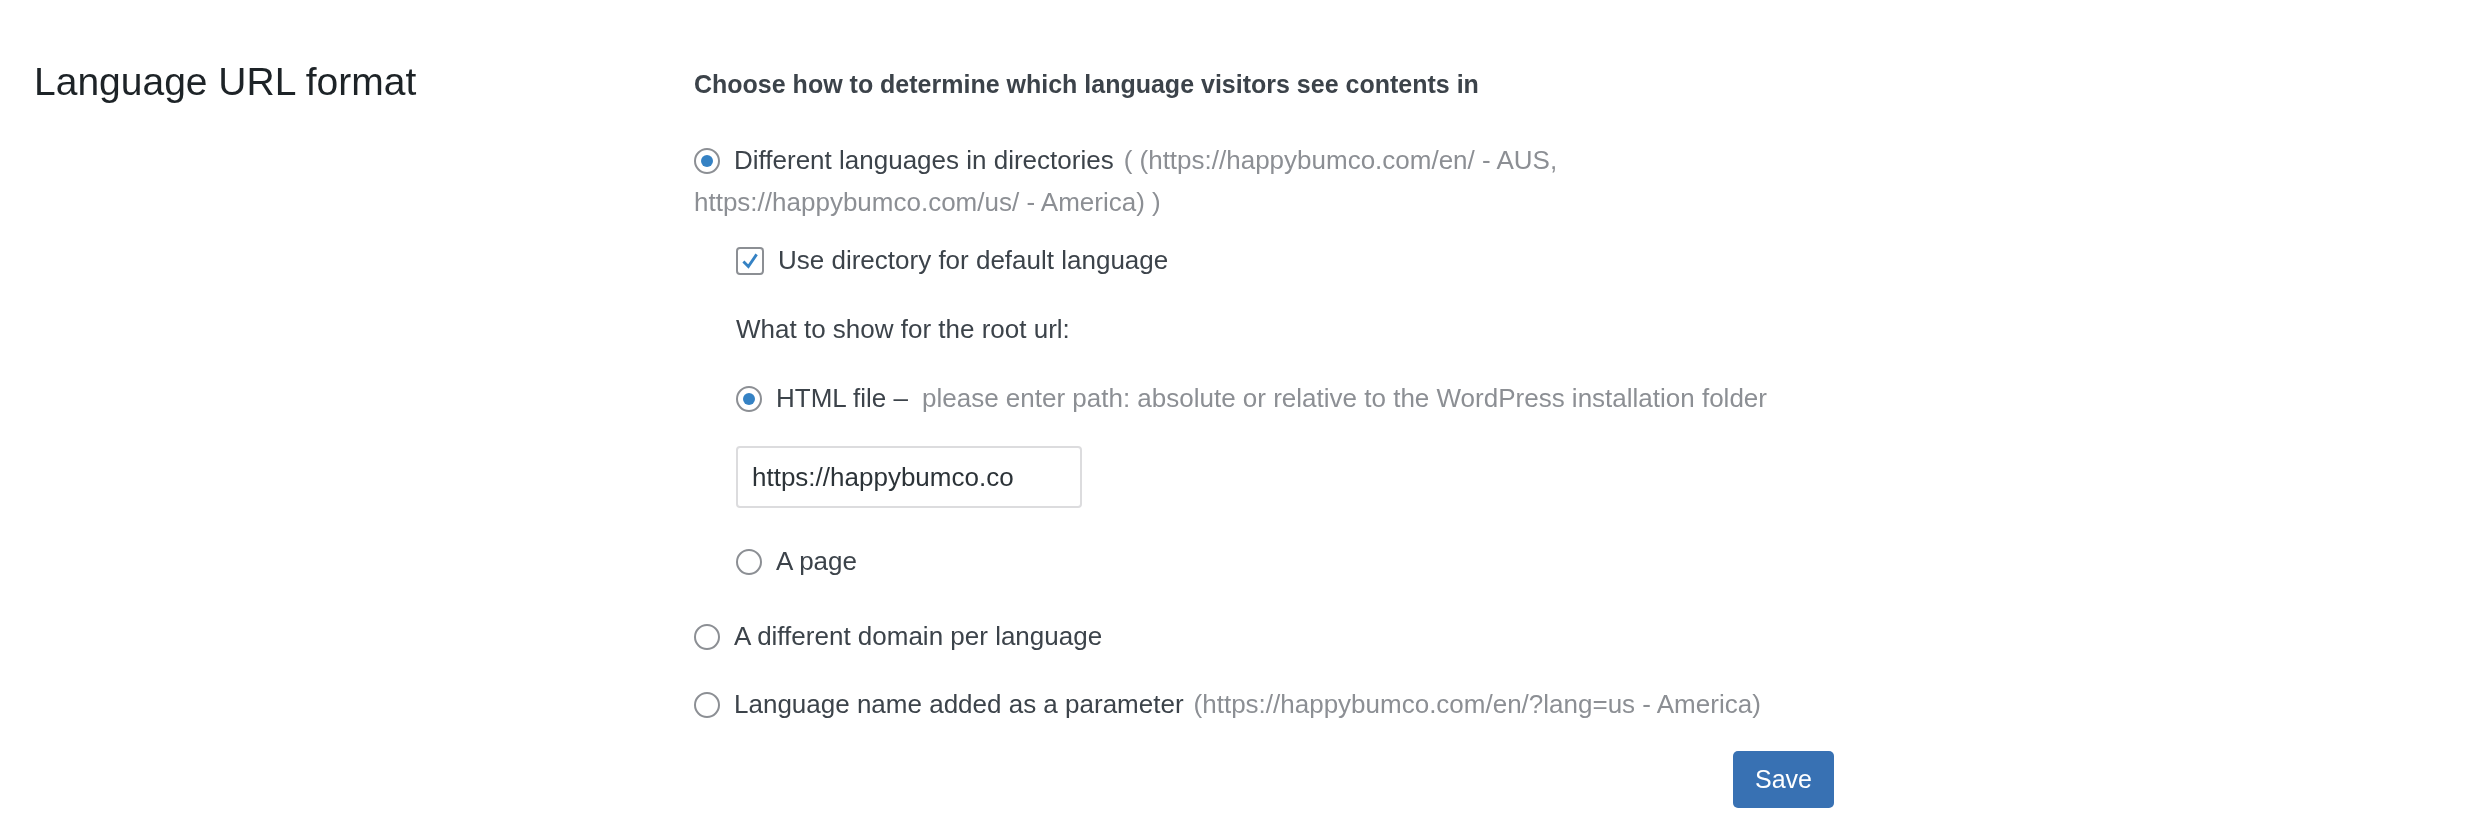  Describe the element at coordinates (1087, 84) in the screenshot. I see `section-prompt: Choose how to determine which language visitors see contents in` at that location.